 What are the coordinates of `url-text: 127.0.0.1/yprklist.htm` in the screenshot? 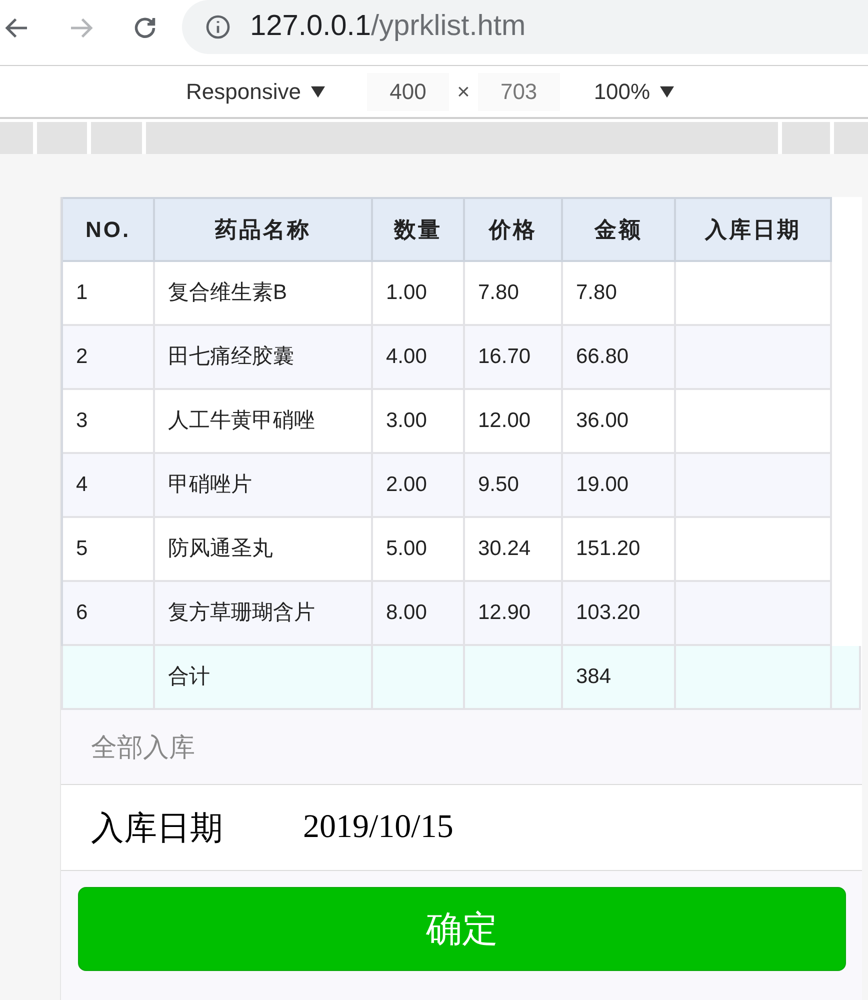 It's located at (388, 26).